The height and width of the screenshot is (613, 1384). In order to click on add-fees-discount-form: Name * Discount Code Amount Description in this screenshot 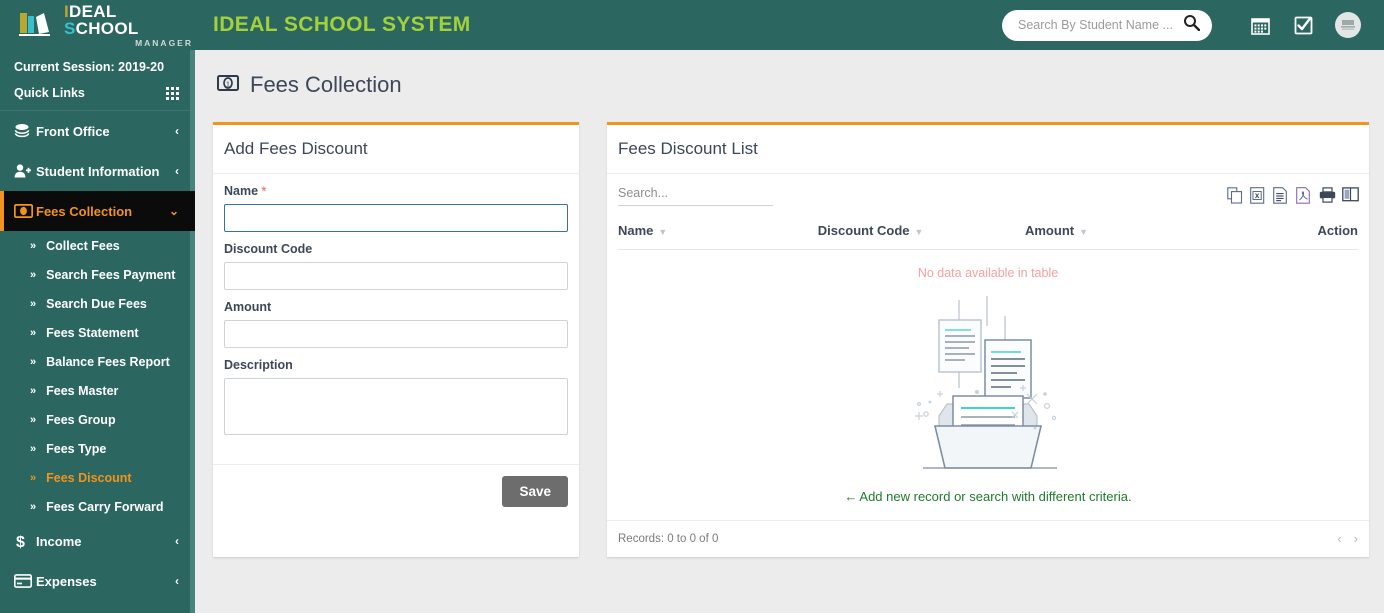, I will do `click(396, 319)`.